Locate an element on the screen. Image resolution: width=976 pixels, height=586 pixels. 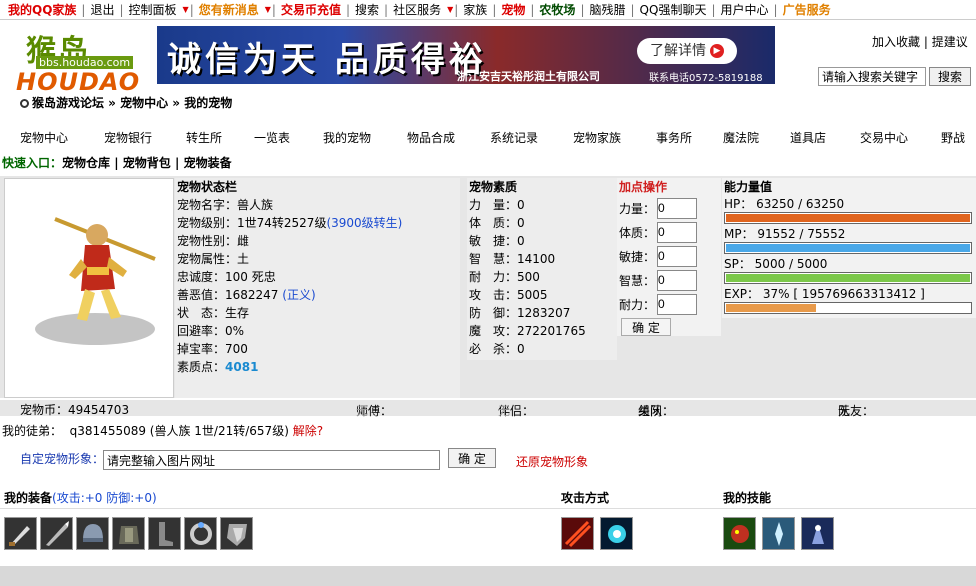
quality-row-6: 防 御：1283207 is located at coordinates (520, 313).